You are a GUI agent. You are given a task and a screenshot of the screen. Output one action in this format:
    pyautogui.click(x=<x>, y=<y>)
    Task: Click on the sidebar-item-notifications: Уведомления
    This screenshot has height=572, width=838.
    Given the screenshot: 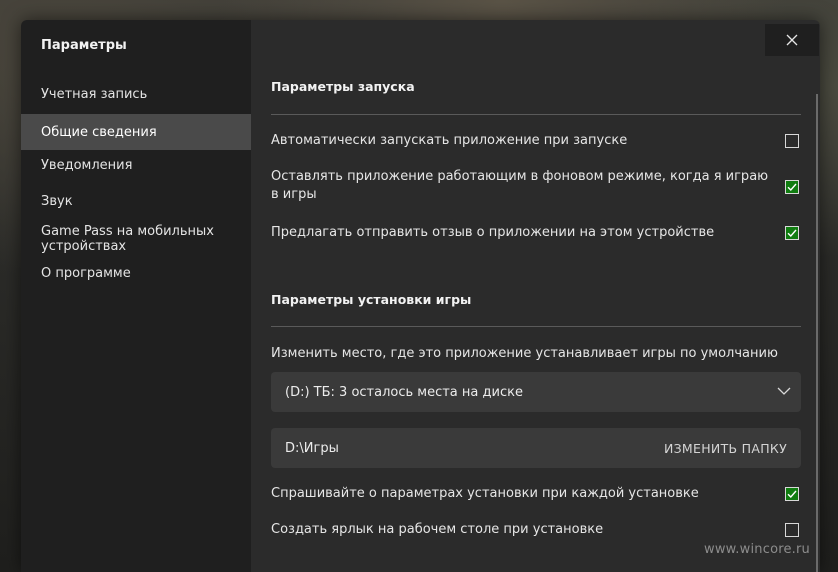 What is the action you would take?
    pyautogui.click(x=136, y=165)
    